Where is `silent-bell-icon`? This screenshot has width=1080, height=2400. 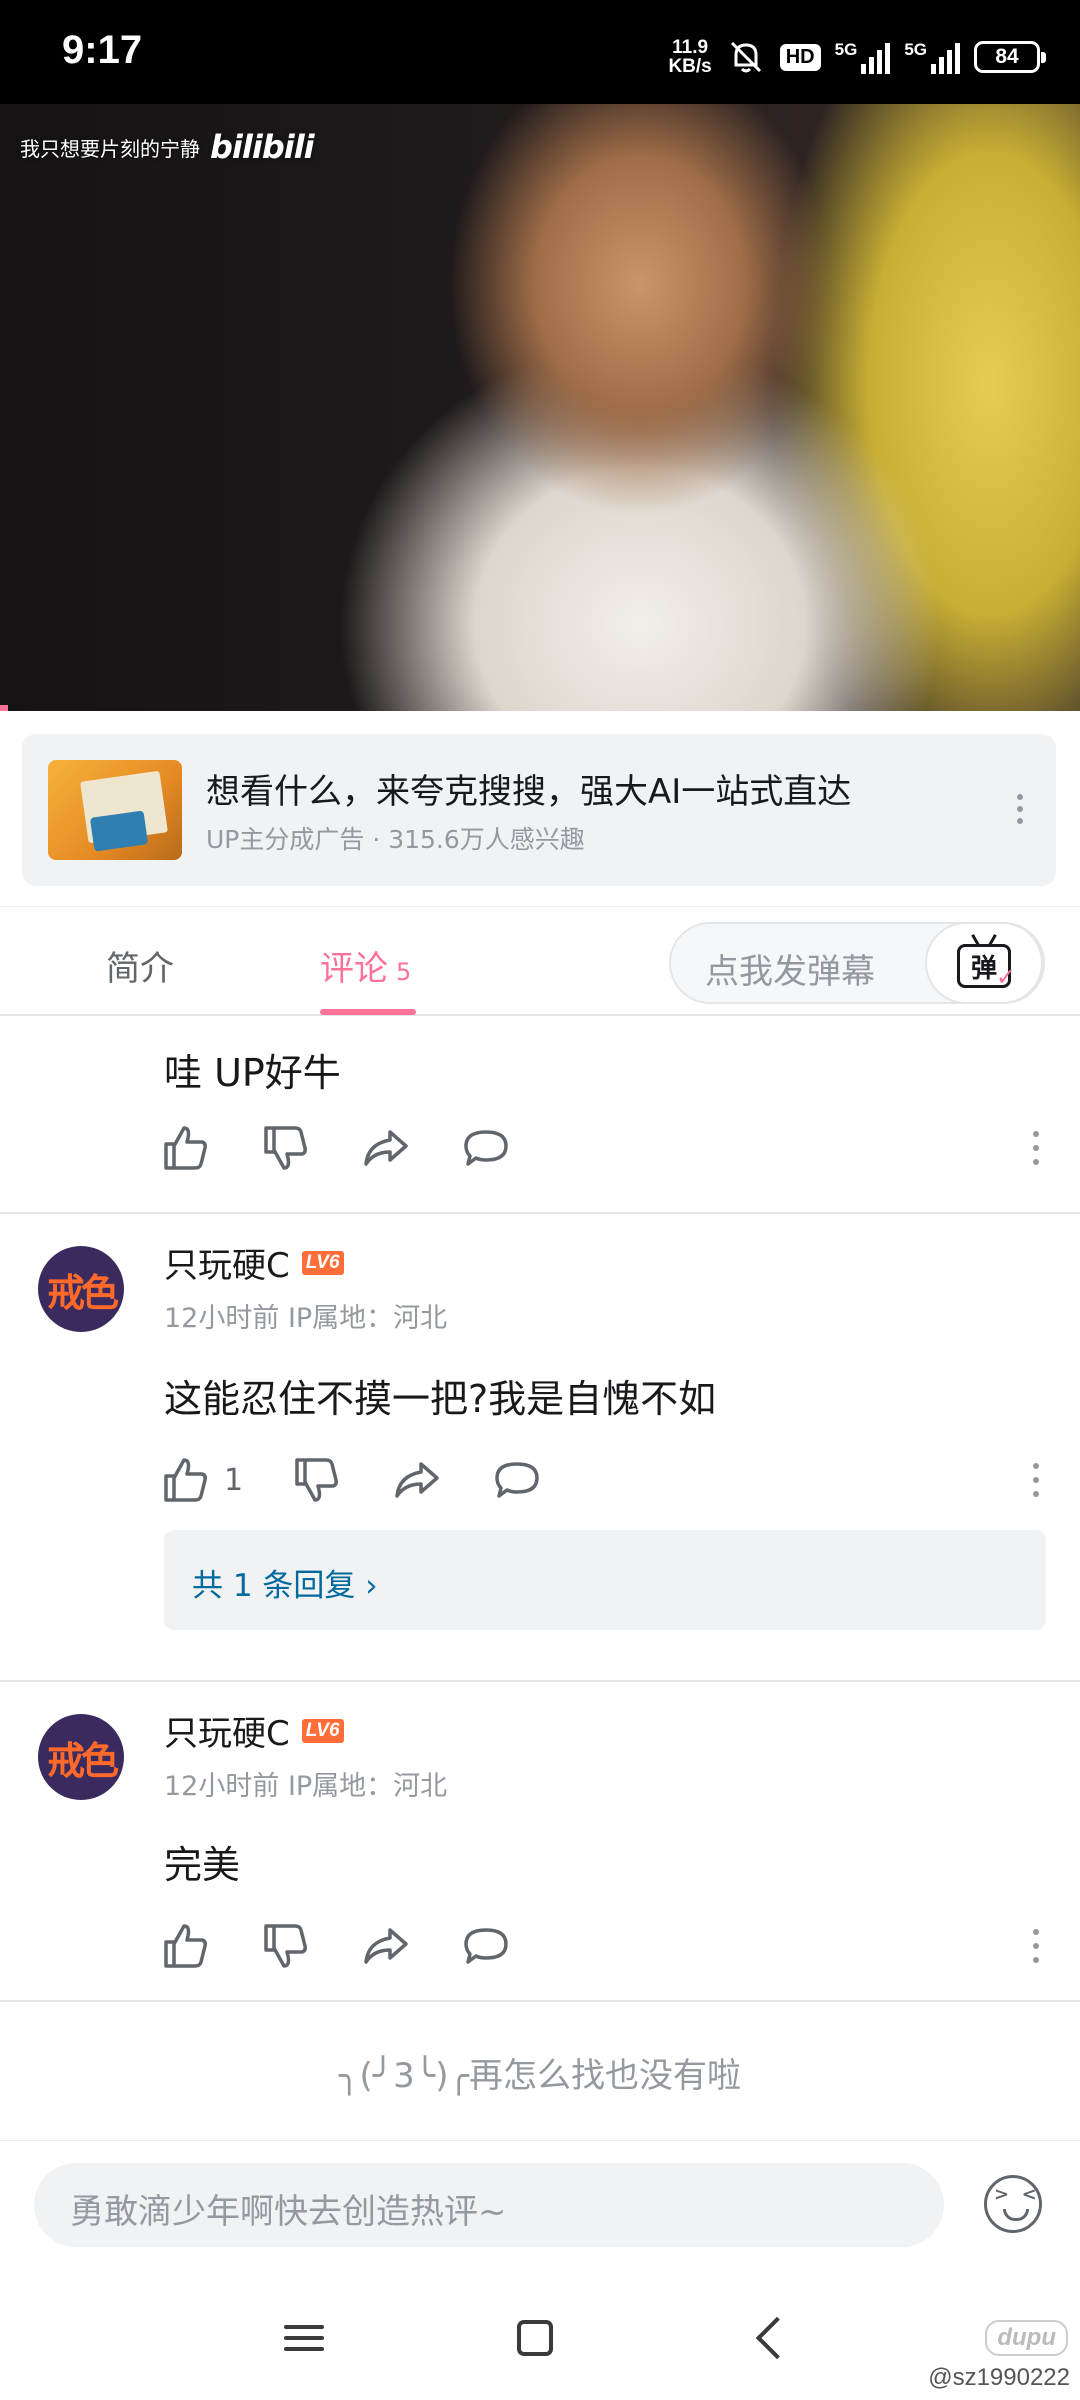 silent-bell-icon is located at coordinates (745, 57).